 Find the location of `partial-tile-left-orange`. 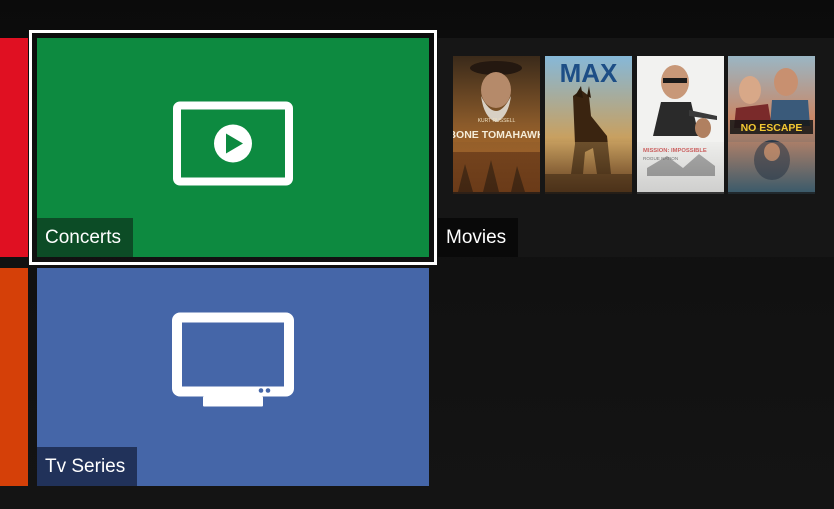

partial-tile-left-orange is located at coordinates (14, 377).